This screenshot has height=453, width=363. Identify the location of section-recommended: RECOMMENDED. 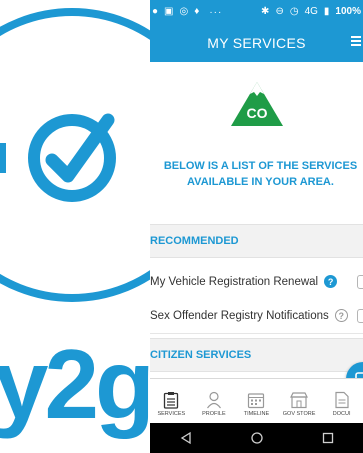
(256, 241).